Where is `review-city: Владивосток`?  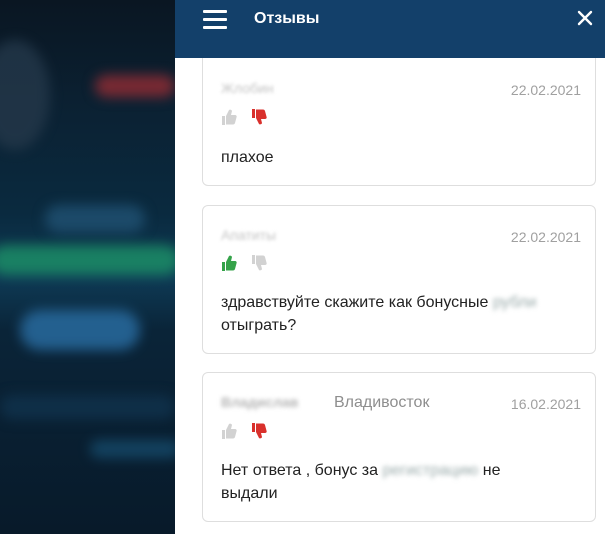 review-city: Владивосток is located at coordinates (382, 402).